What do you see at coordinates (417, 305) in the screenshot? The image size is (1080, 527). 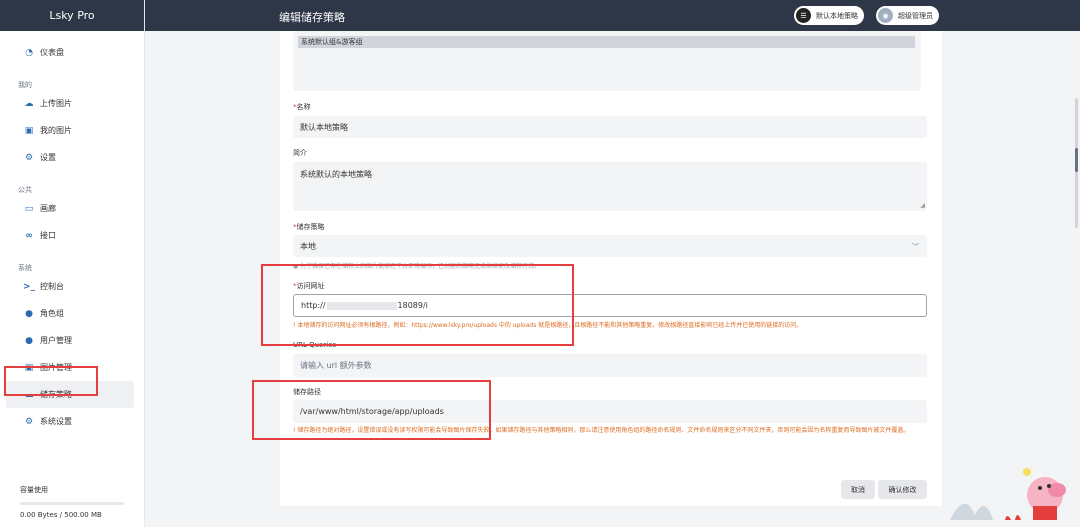 I see `annotation-box-url` at bounding box center [417, 305].